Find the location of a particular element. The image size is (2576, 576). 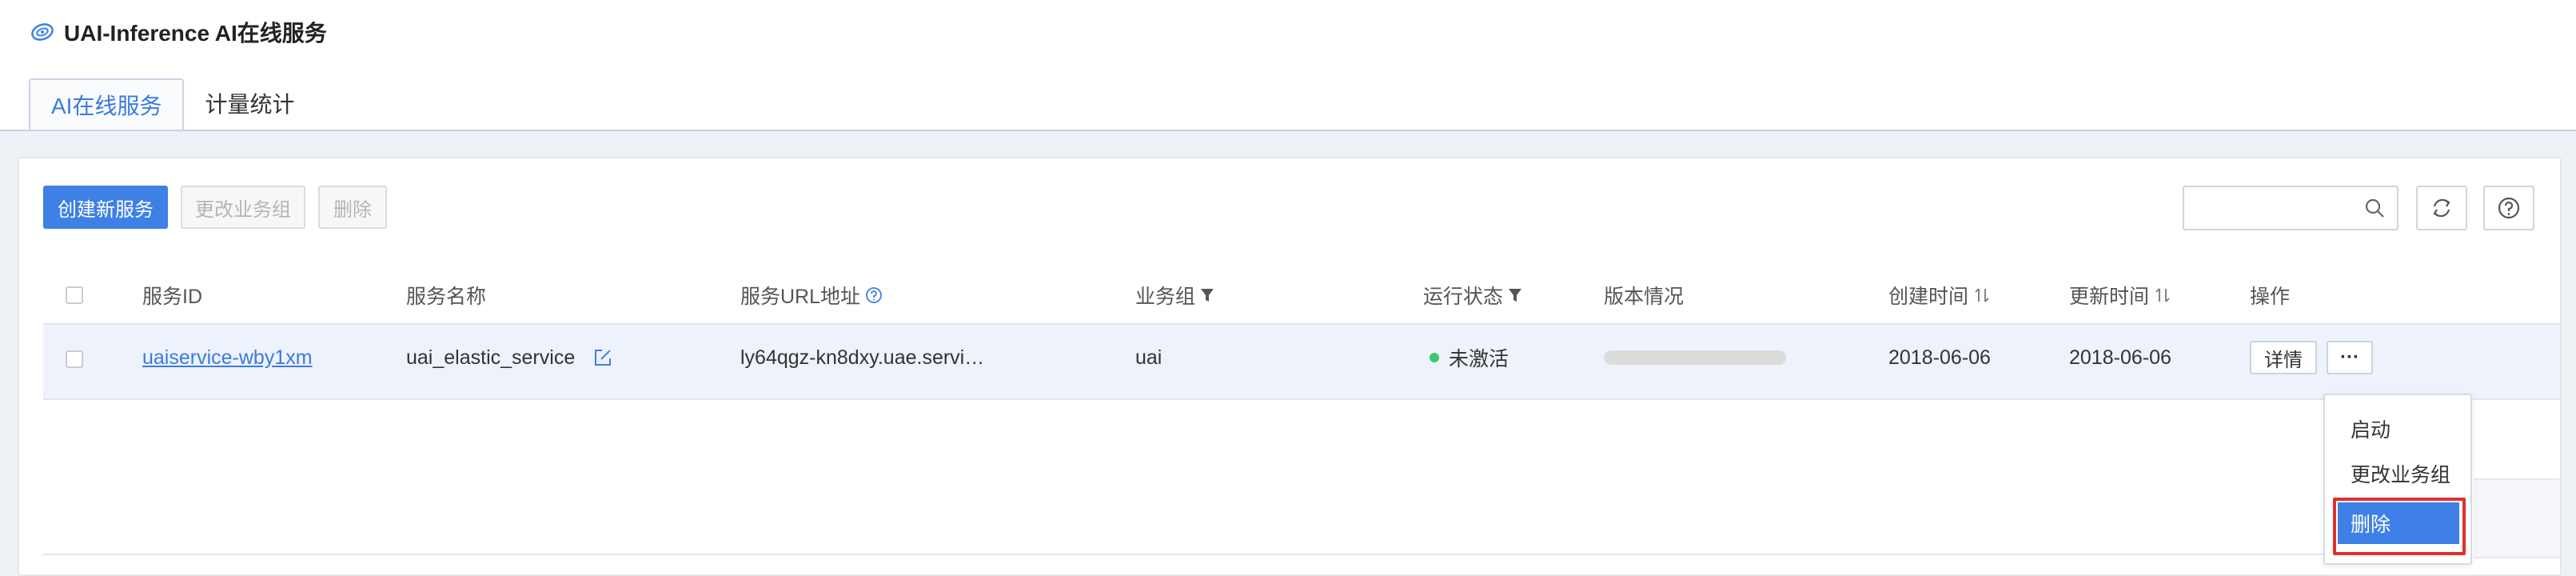

col-header-updated-label: 更新时间 is located at coordinates (2109, 297).